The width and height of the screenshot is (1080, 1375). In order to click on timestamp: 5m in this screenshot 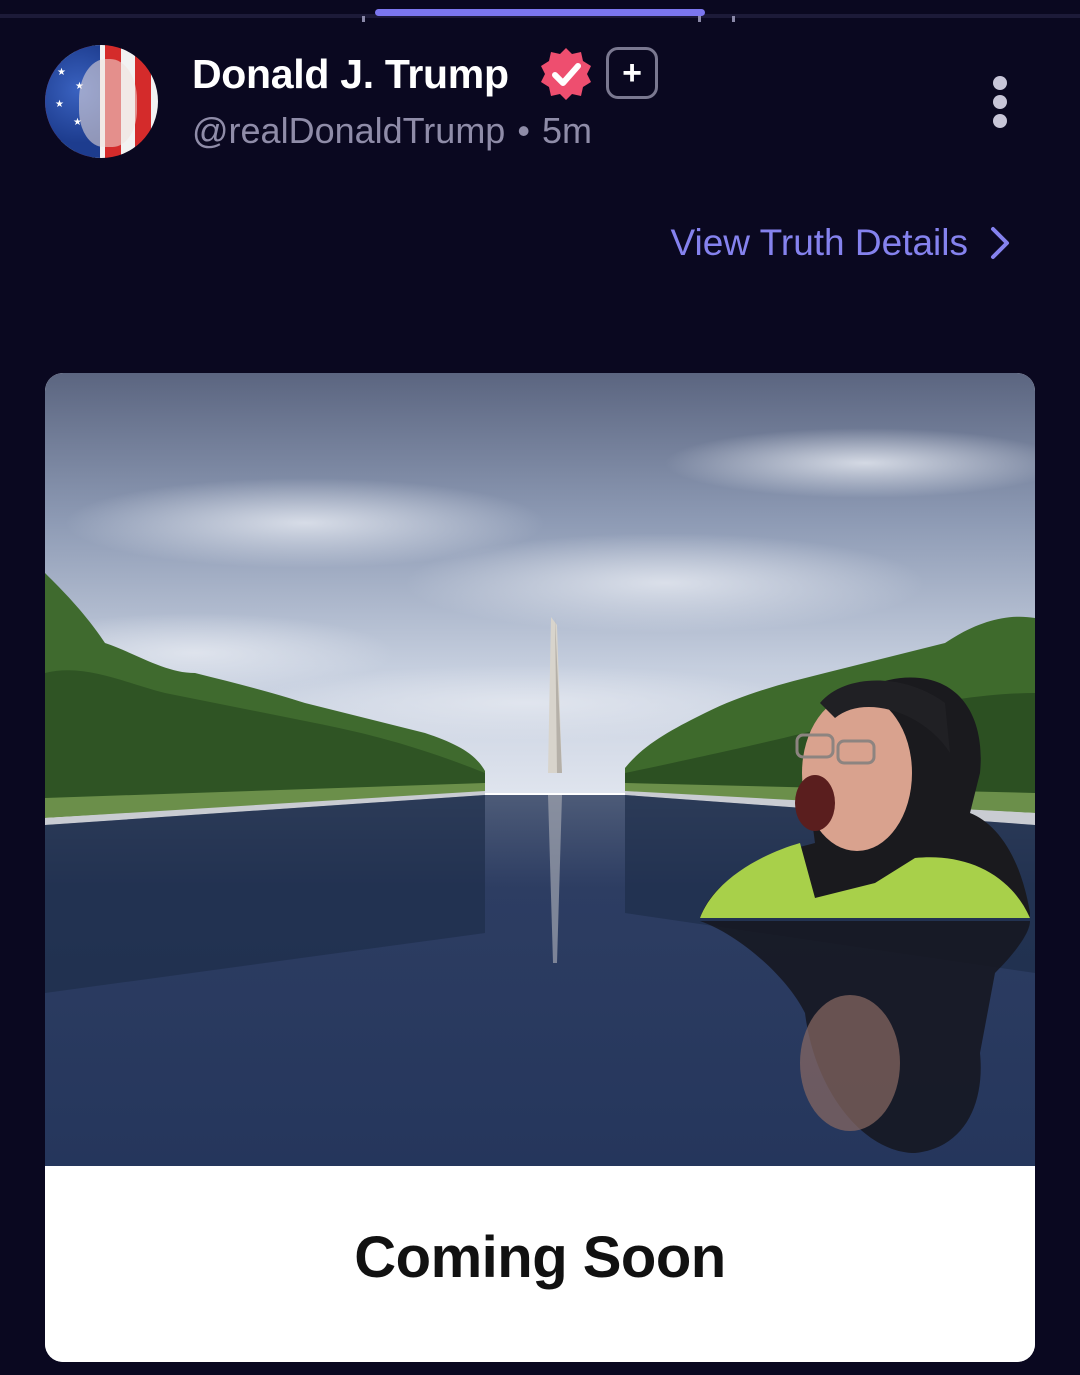, I will do `click(567, 130)`.